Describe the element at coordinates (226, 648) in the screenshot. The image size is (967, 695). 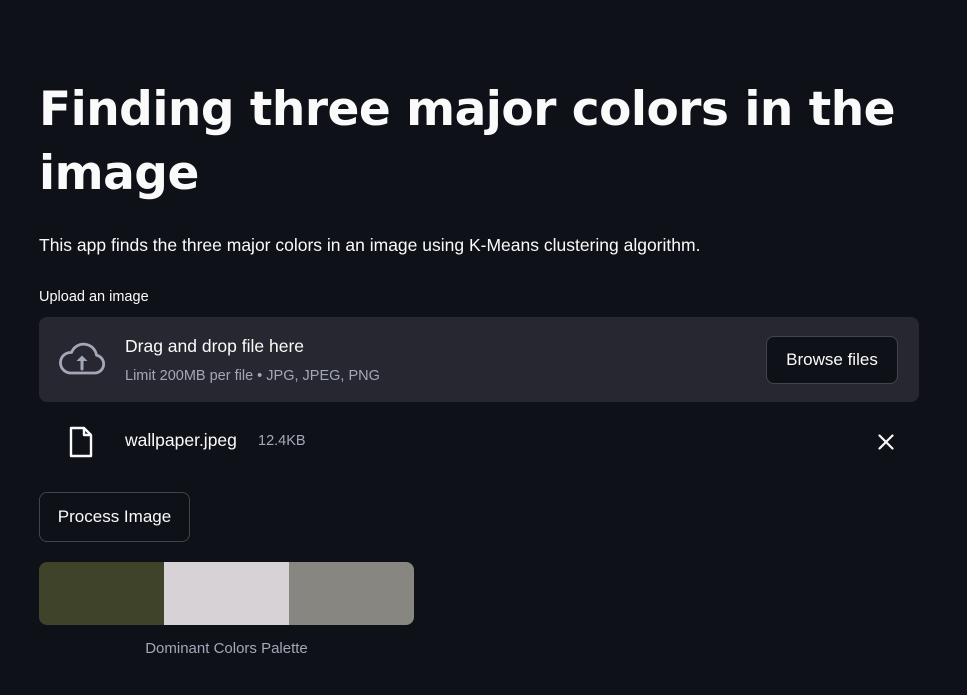
I see `palette-caption: Dominant Colors Palette` at that location.